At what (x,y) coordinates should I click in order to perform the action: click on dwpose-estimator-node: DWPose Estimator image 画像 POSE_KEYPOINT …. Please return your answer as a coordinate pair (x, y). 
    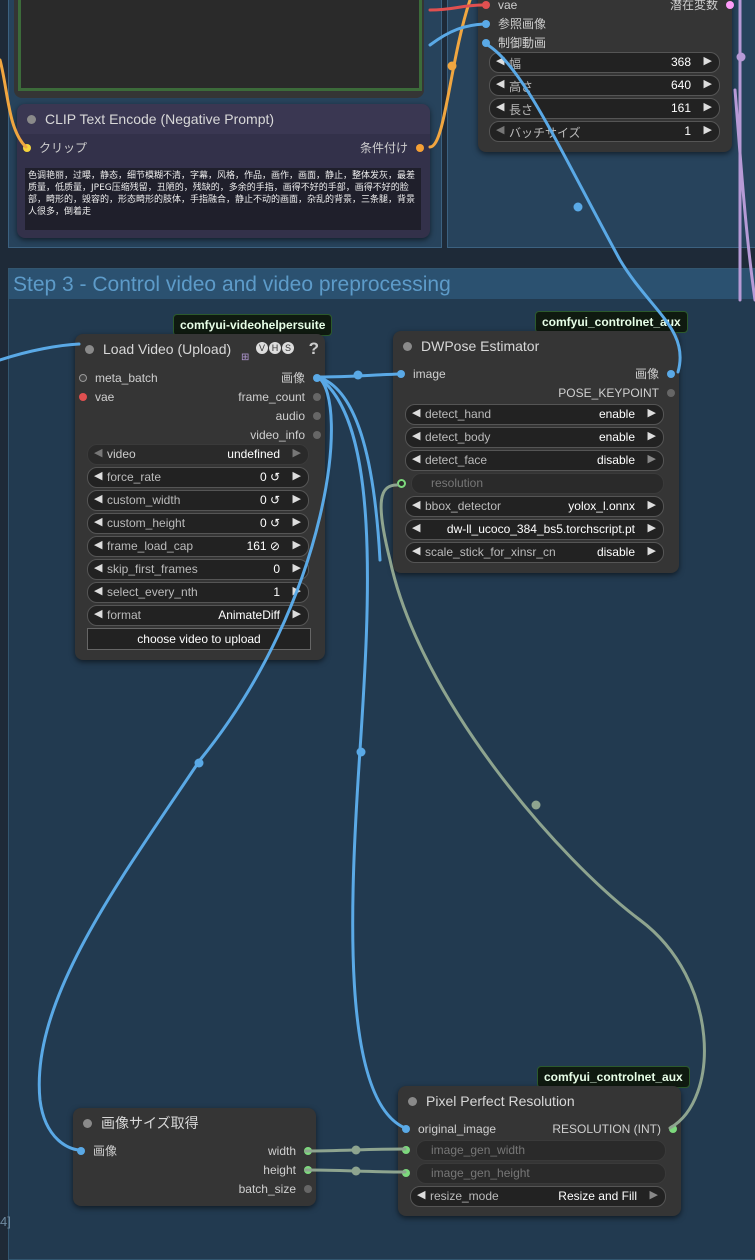
    Looking at the image, I should click on (536, 452).